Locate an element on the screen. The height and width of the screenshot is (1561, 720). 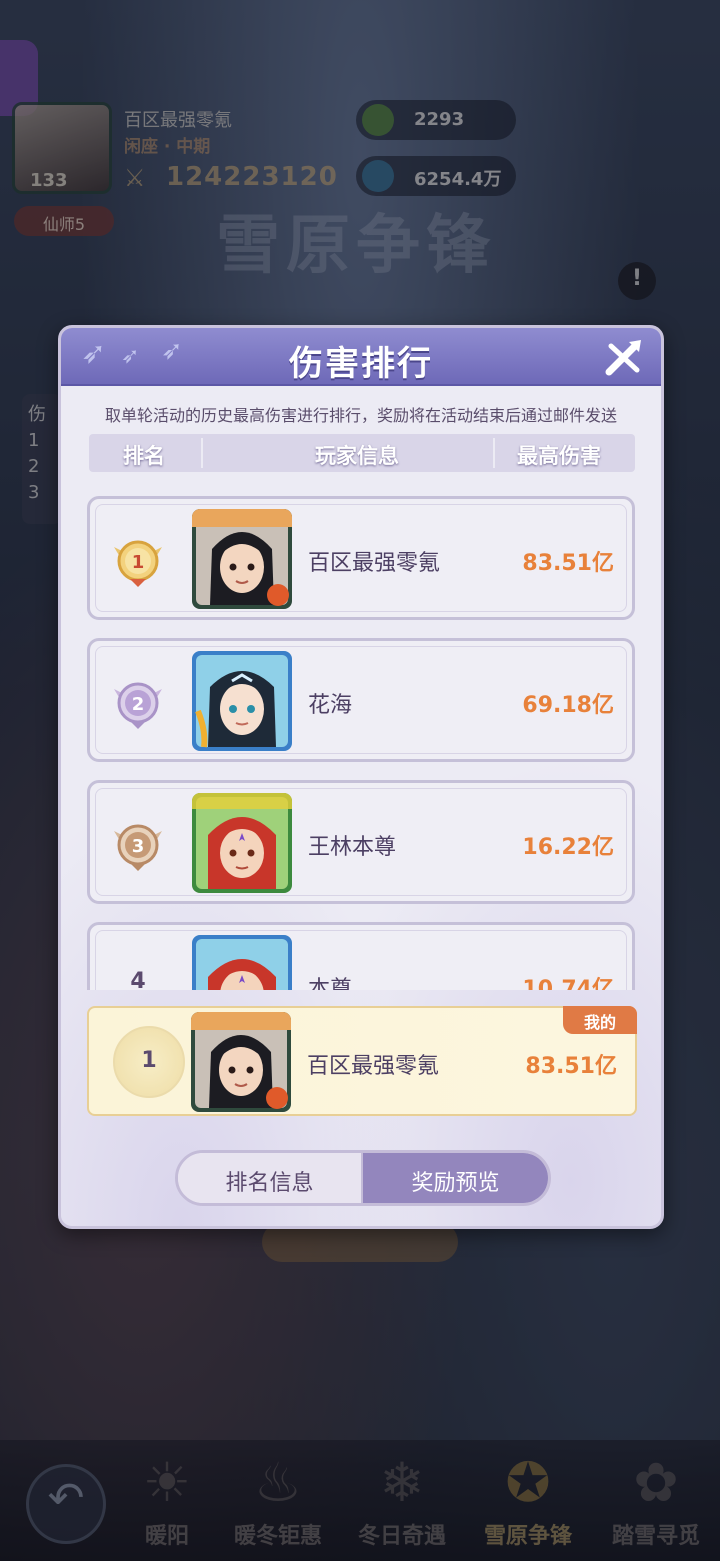
modal-tabs: 排名信息 奖励预览 is located at coordinates (363, 1178).